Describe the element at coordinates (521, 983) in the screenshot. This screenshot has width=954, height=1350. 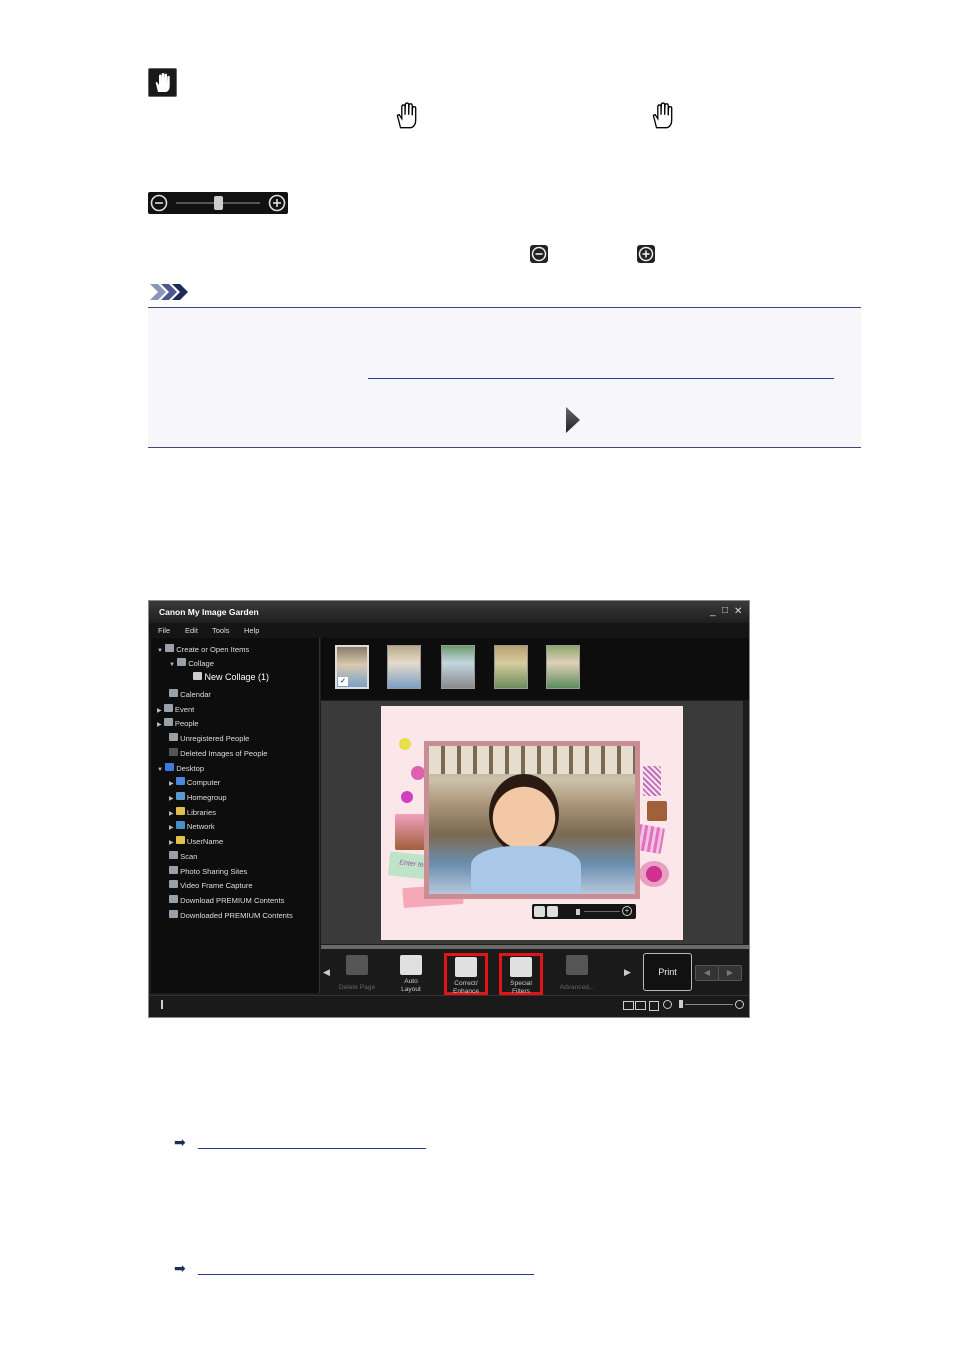
I see `button-label: Special` at that location.